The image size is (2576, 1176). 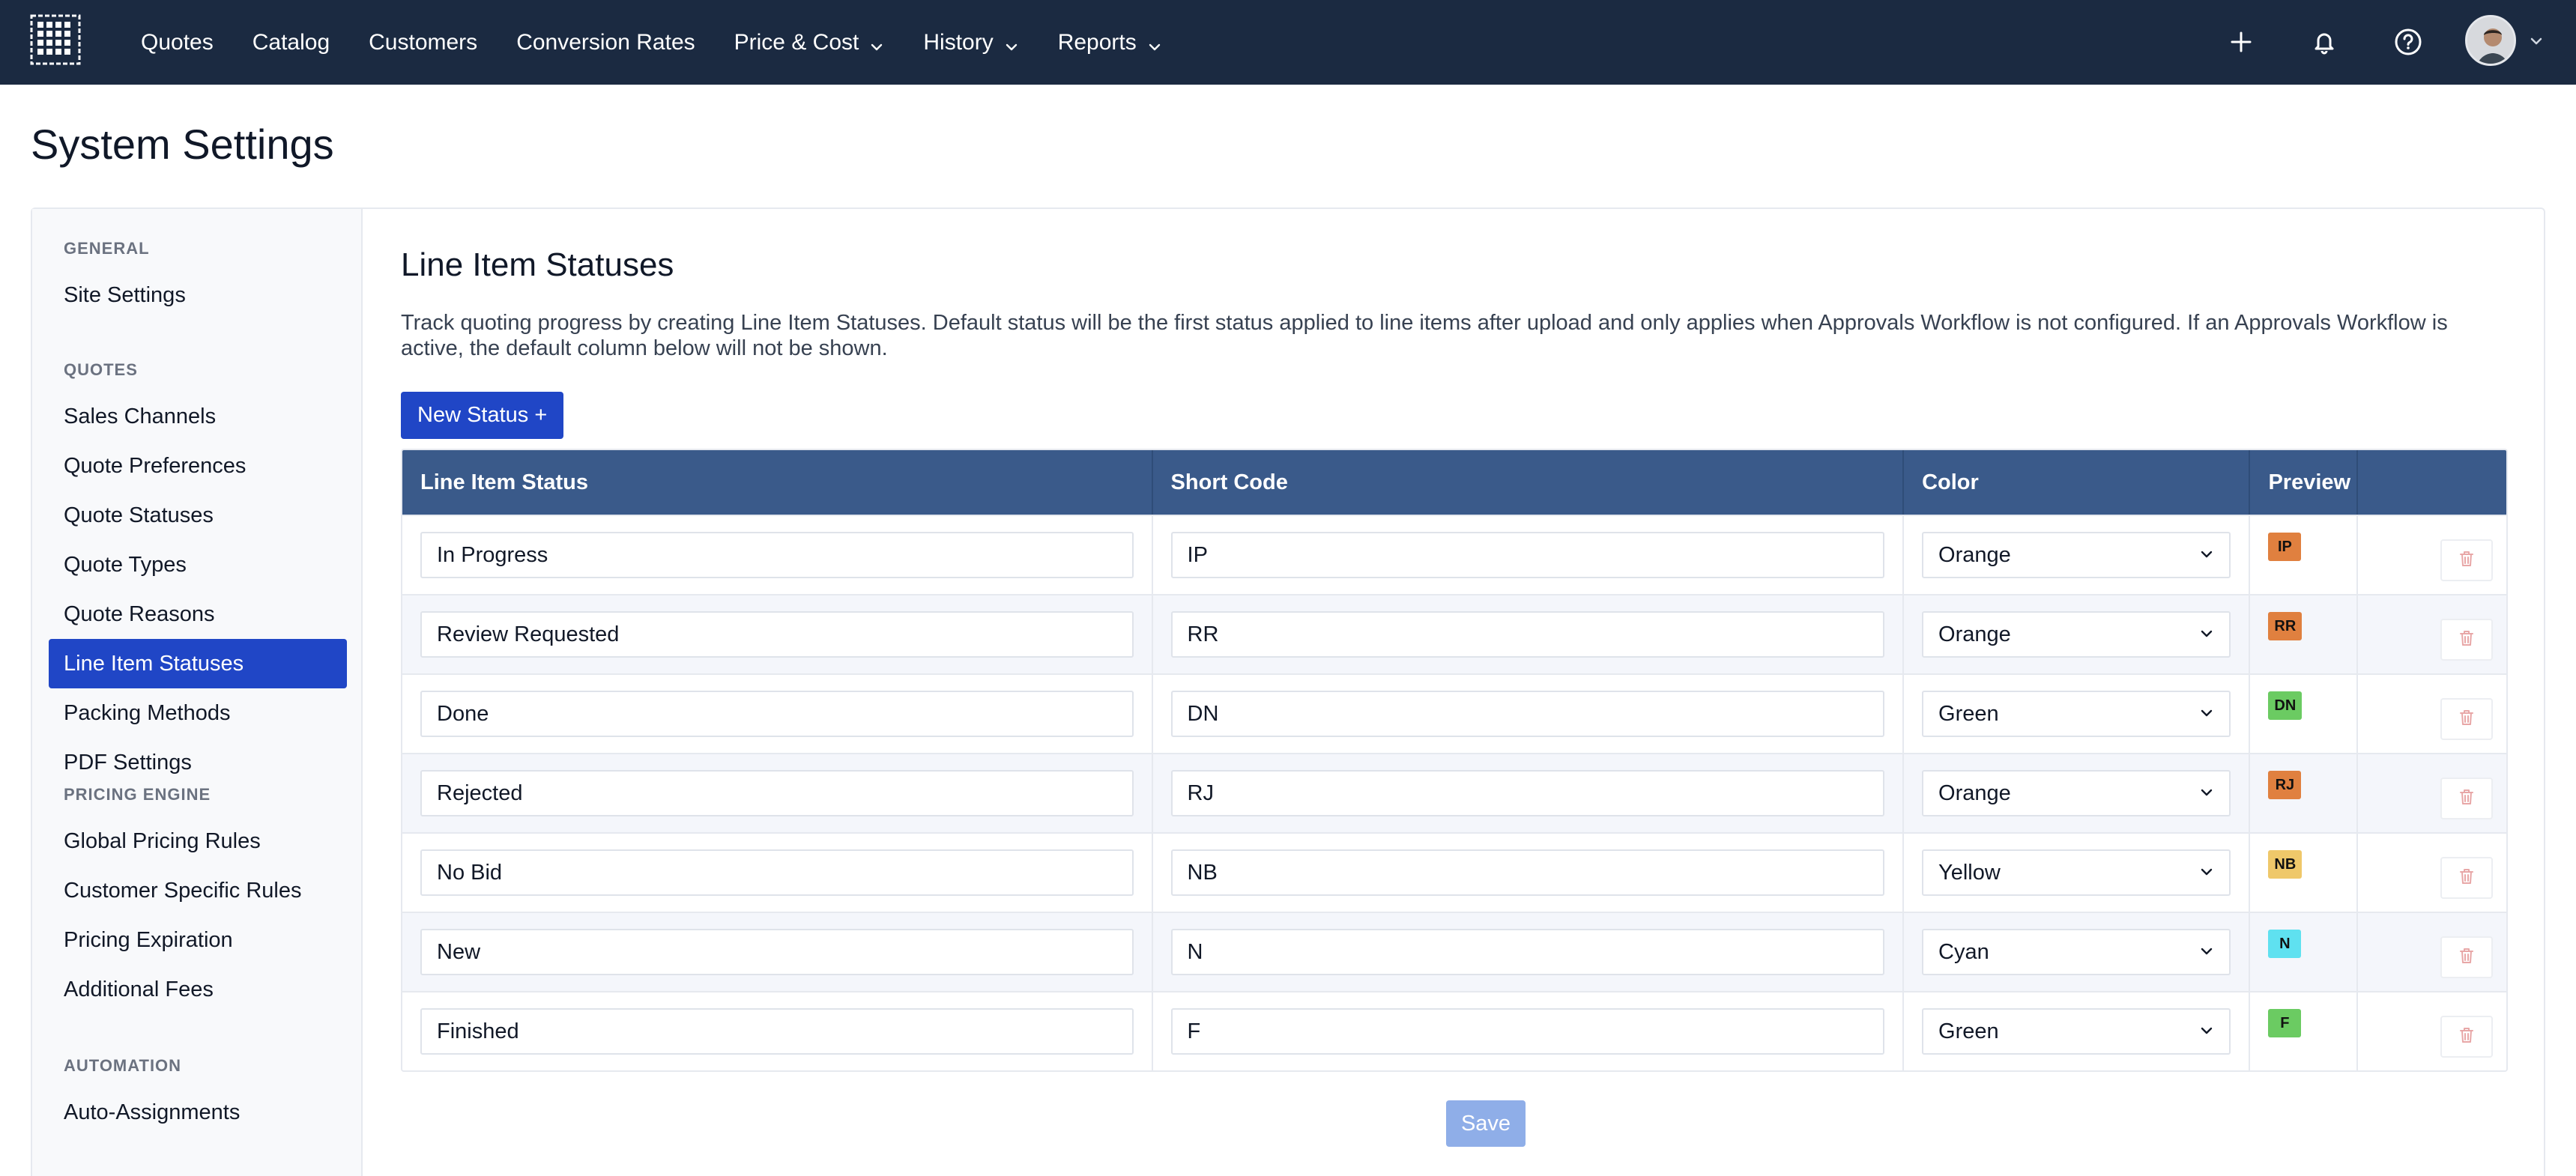 I want to click on nav-item-history: History, so click(x=970, y=42).